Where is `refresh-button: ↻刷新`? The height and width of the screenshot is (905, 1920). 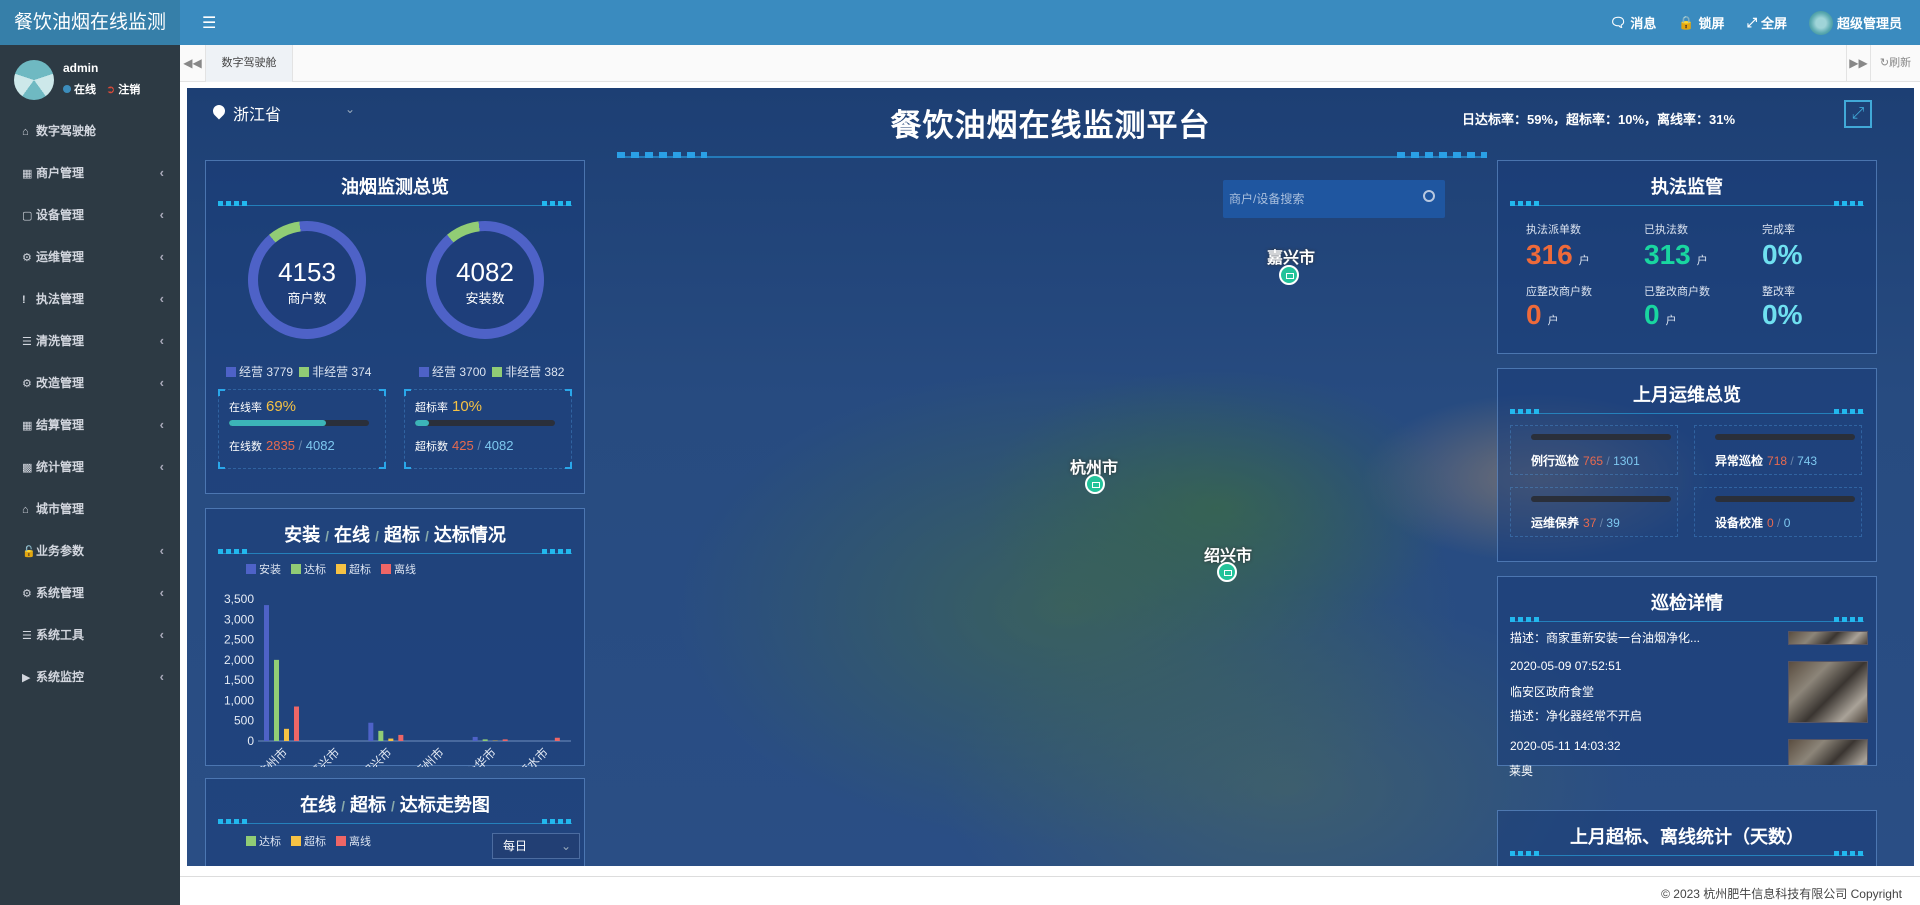
refresh-button: ↻刷新 is located at coordinates (1895, 63).